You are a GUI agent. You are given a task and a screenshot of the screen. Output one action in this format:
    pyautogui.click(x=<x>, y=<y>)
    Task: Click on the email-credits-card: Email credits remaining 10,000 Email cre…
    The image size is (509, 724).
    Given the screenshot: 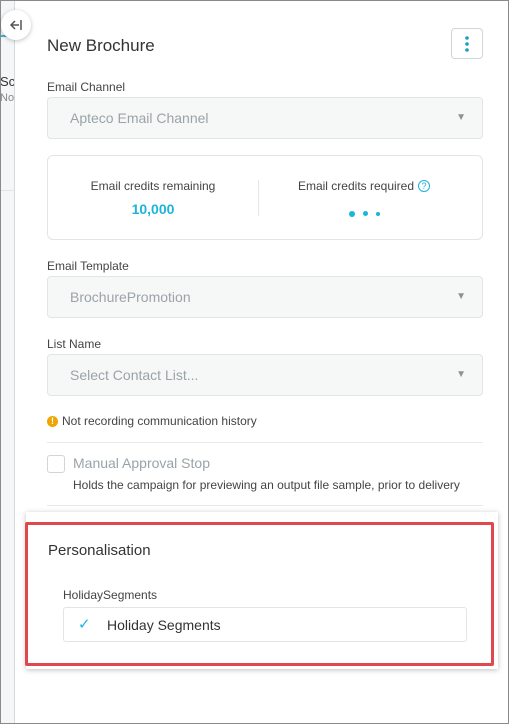 What is the action you would take?
    pyautogui.click(x=265, y=197)
    